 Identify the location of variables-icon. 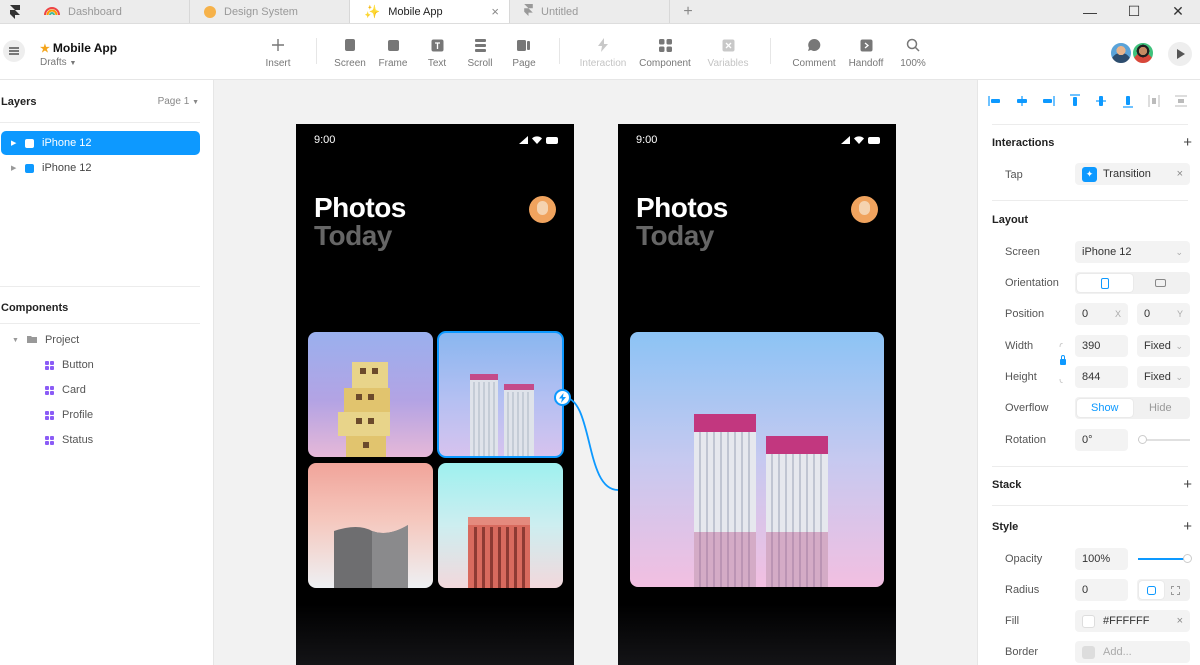
(728, 45).